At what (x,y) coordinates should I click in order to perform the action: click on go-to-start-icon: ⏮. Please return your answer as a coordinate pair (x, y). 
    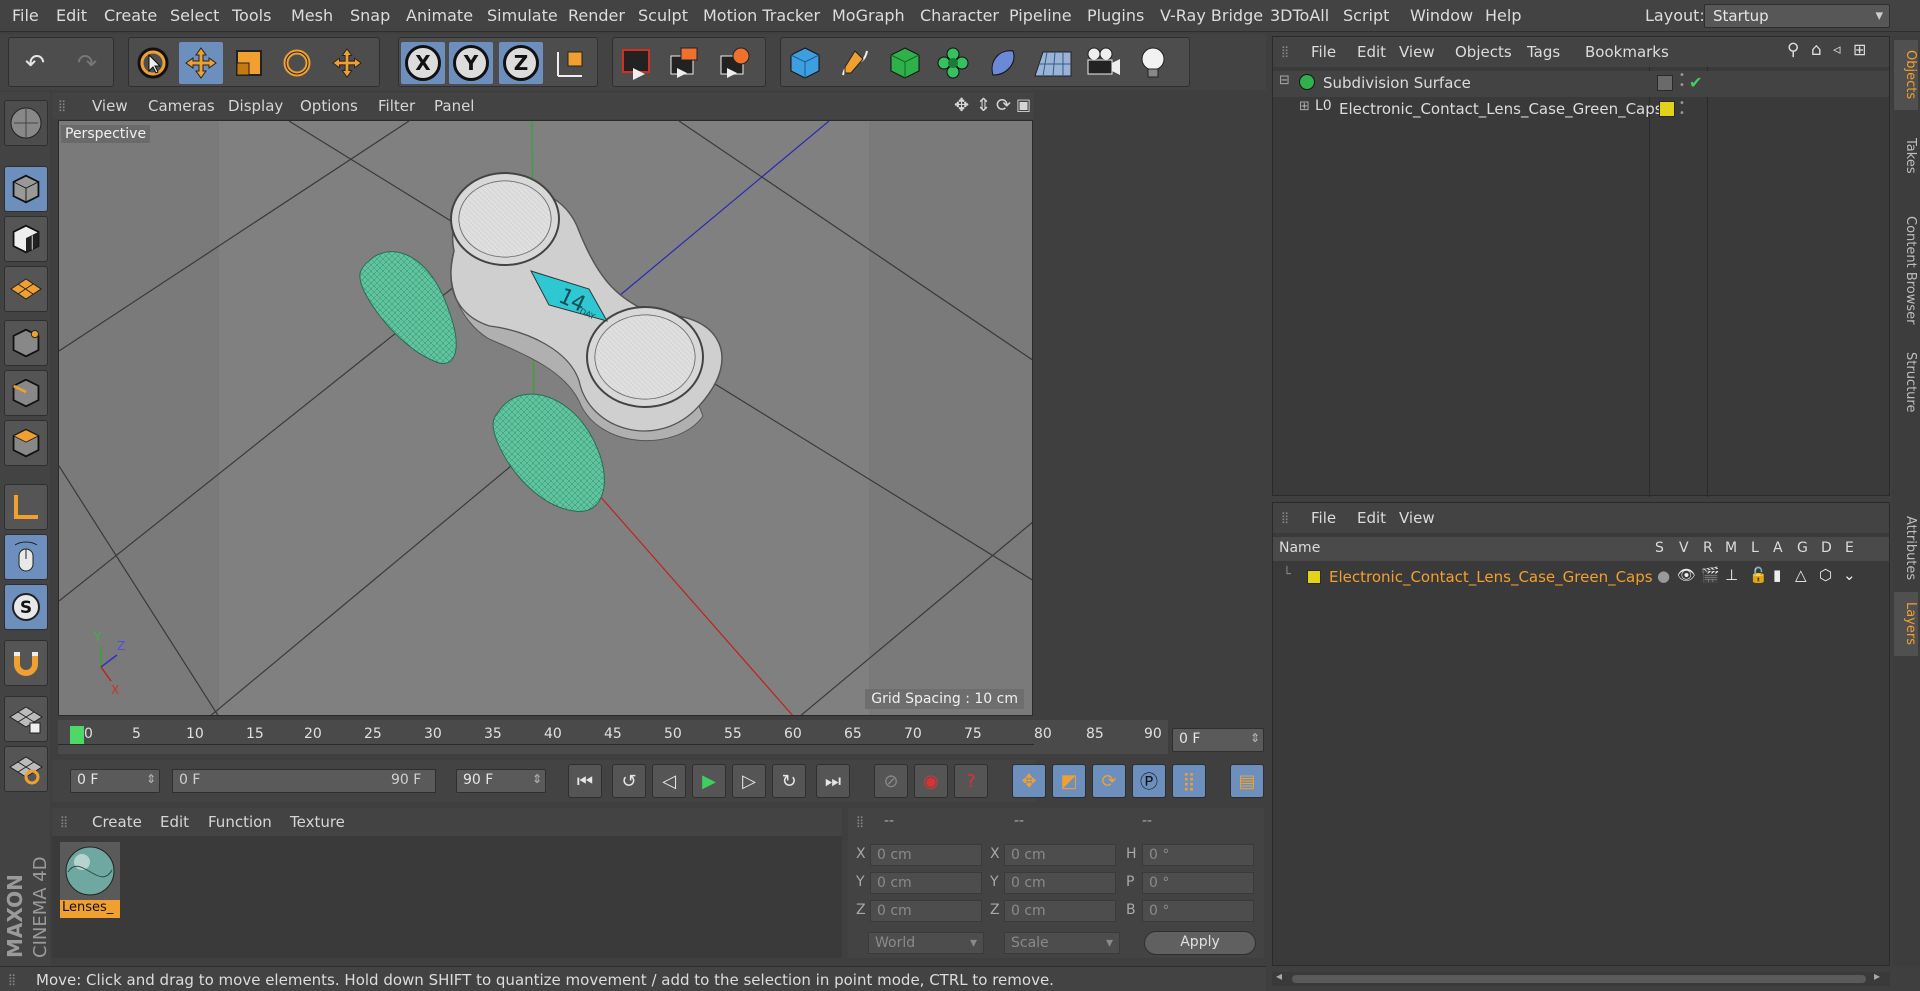
    Looking at the image, I should click on (585, 781).